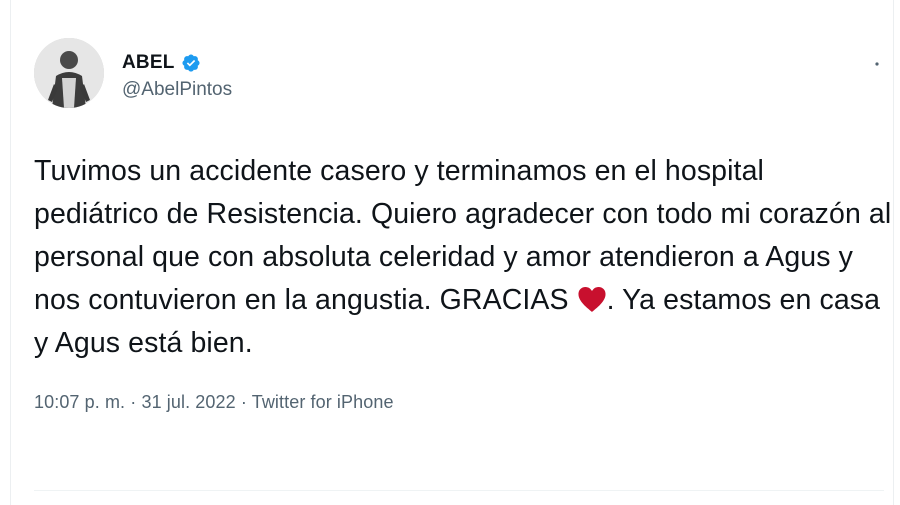  I want to click on red-heart-icon, so click(592, 297).